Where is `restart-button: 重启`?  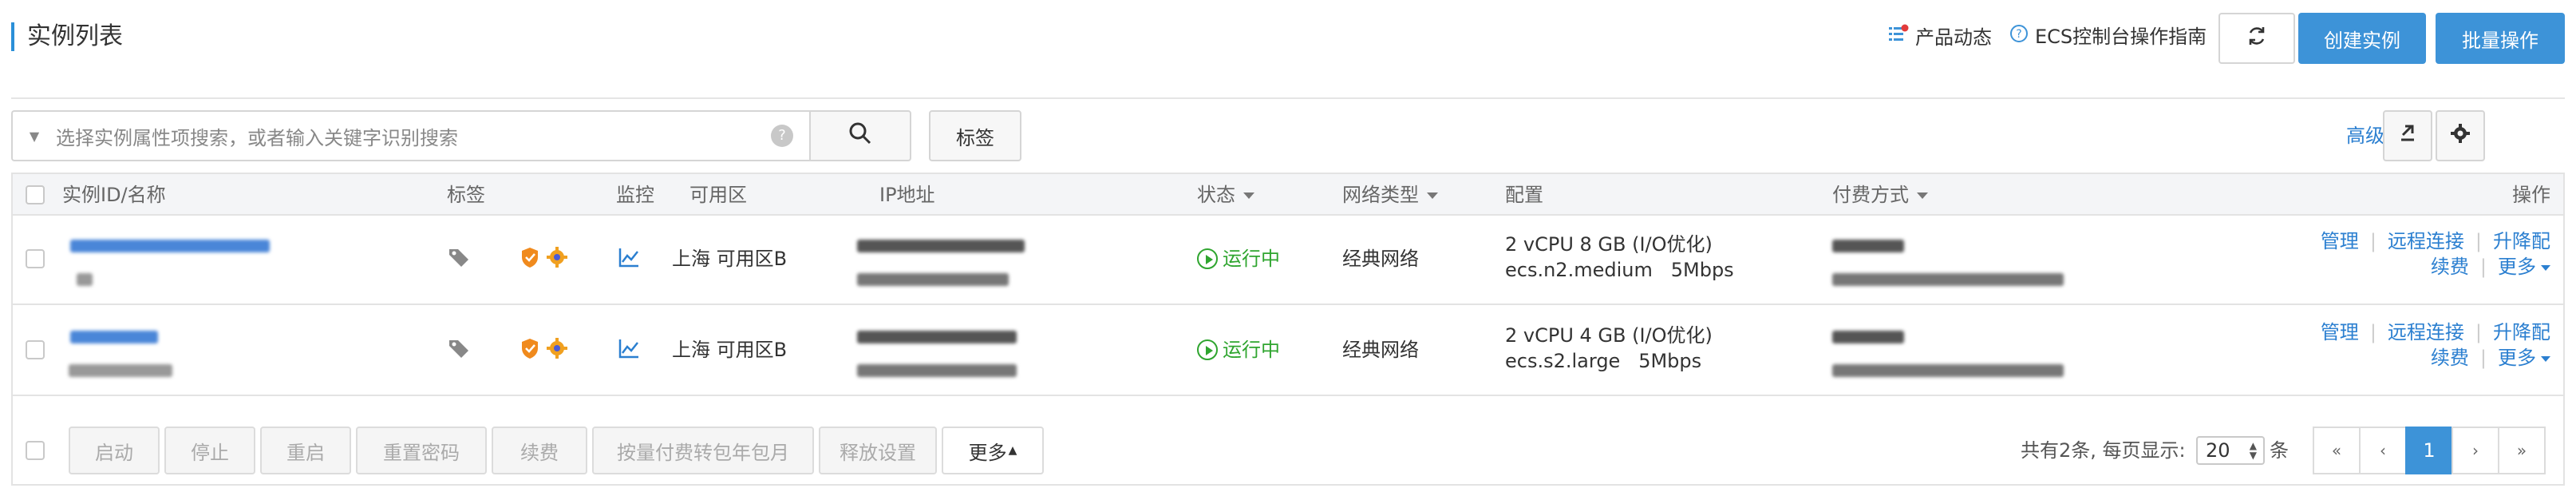
restart-button: 重启 is located at coordinates (305, 450).